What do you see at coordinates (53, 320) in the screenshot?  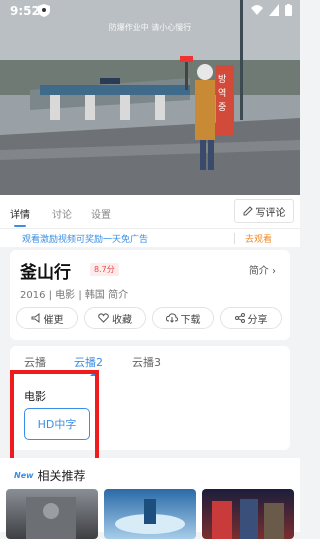 I see `urge-update-label: 催更` at bounding box center [53, 320].